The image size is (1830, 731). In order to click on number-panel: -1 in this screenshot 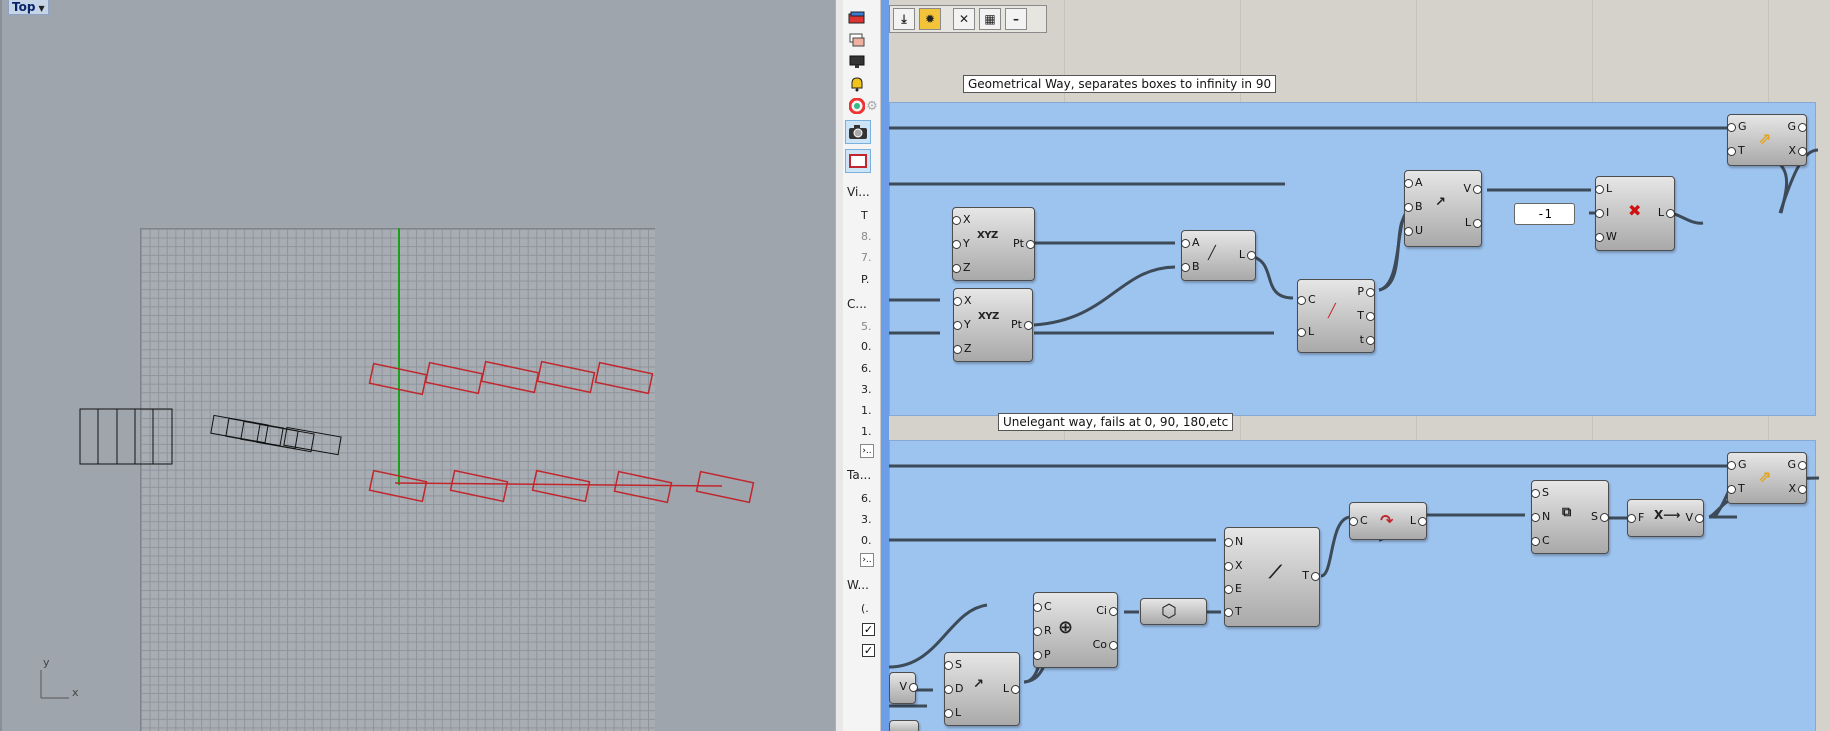, I will do `click(1544, 214)`.